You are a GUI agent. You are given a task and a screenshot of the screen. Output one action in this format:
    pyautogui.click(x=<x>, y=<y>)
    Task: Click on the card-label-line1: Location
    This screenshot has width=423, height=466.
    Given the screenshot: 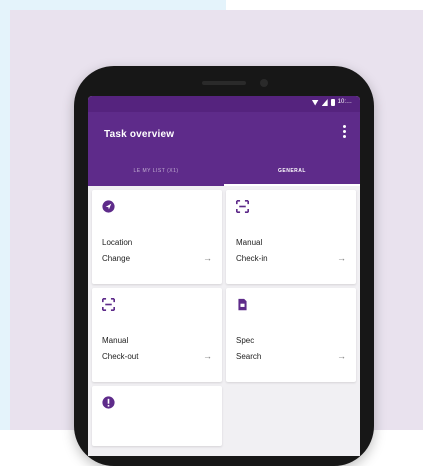 What is the action you would take?
    pyautogui.click(x=117, y=242)
    